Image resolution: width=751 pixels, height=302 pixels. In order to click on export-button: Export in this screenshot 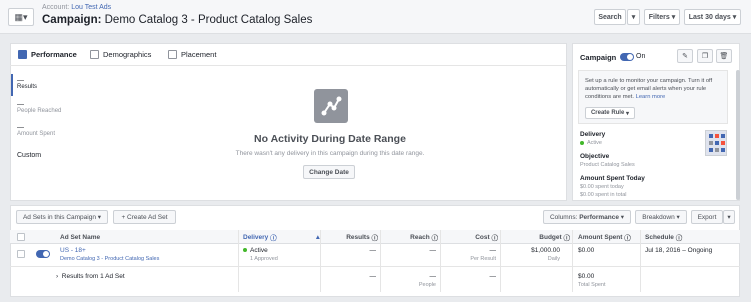, I will do `click(707, 217)`.